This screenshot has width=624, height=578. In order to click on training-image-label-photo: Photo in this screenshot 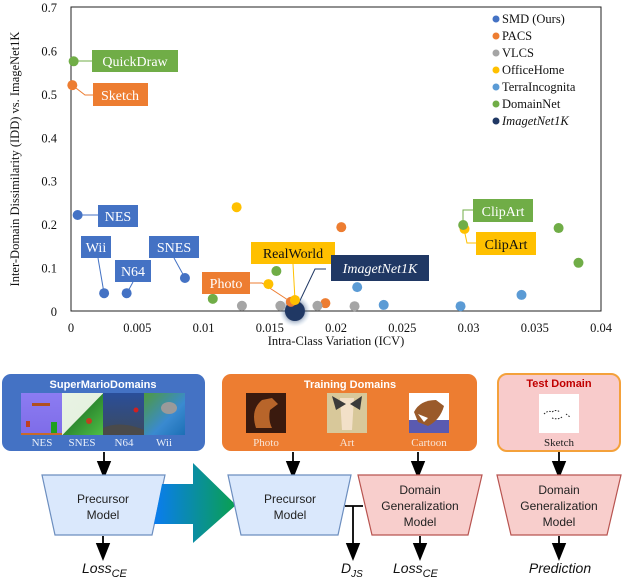, I will do `click(266, 443)`.